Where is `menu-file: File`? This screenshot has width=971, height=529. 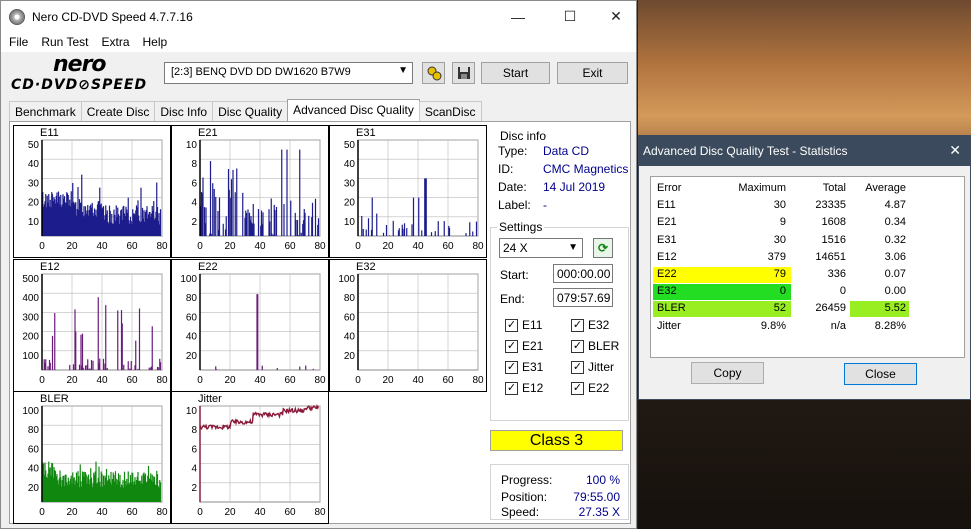 menu-file: File is located at coordinates (17, 42).